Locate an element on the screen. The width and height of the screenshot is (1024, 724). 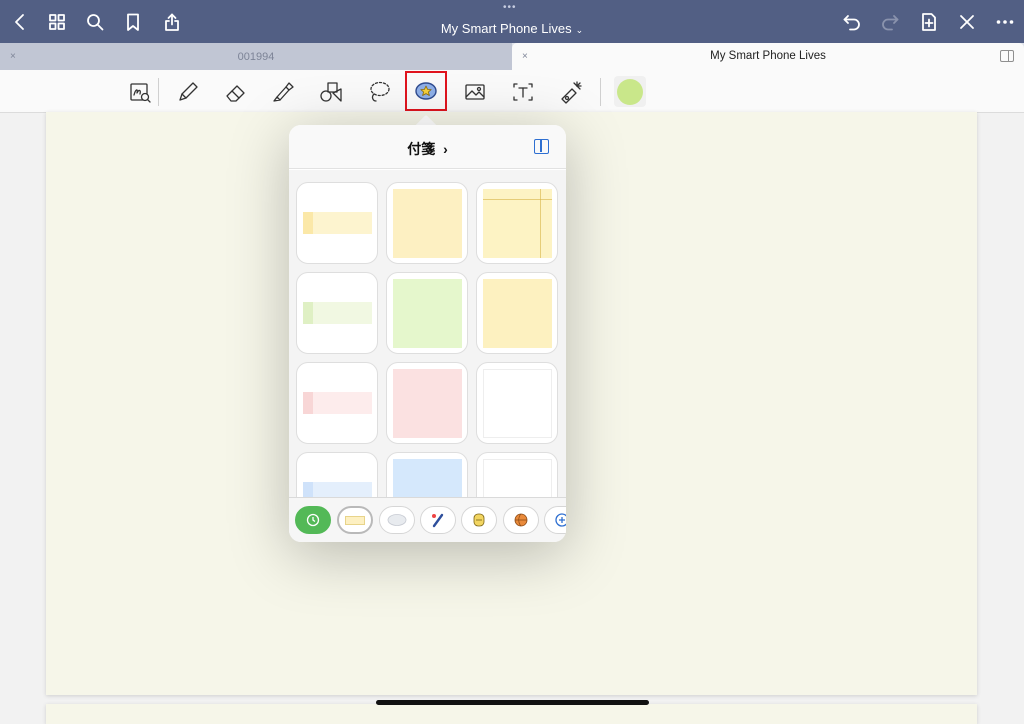
bookmark-icon is located at coordinates (133, 22).